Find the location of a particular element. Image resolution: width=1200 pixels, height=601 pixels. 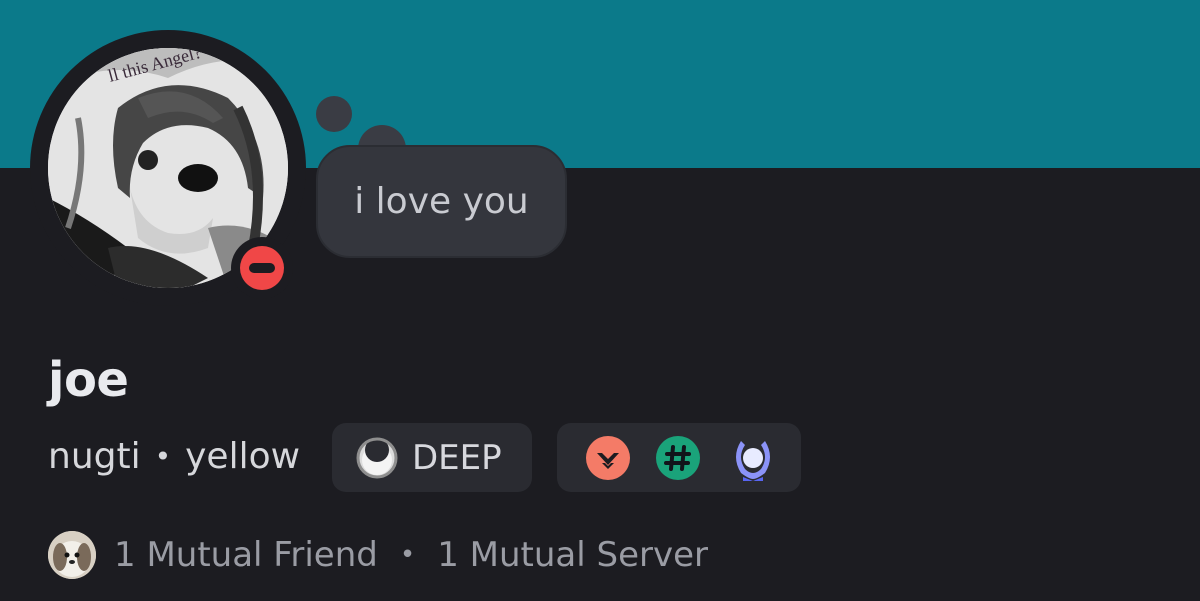

custom-status-bubble: i love you is located at coordinates (441, 201).